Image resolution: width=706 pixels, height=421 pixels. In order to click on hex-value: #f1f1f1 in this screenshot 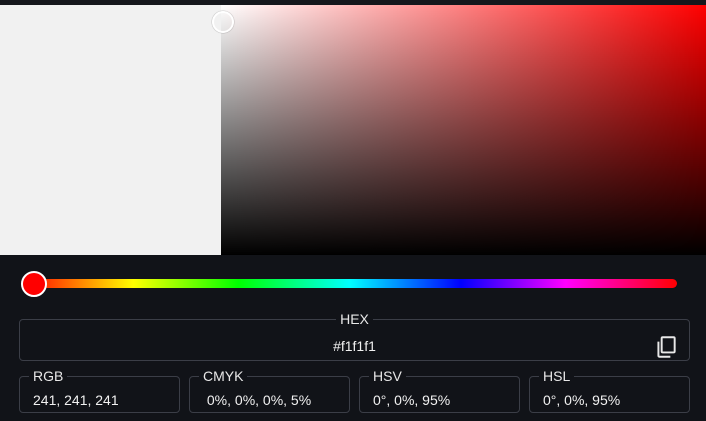, I will do `click(354, 346)`.